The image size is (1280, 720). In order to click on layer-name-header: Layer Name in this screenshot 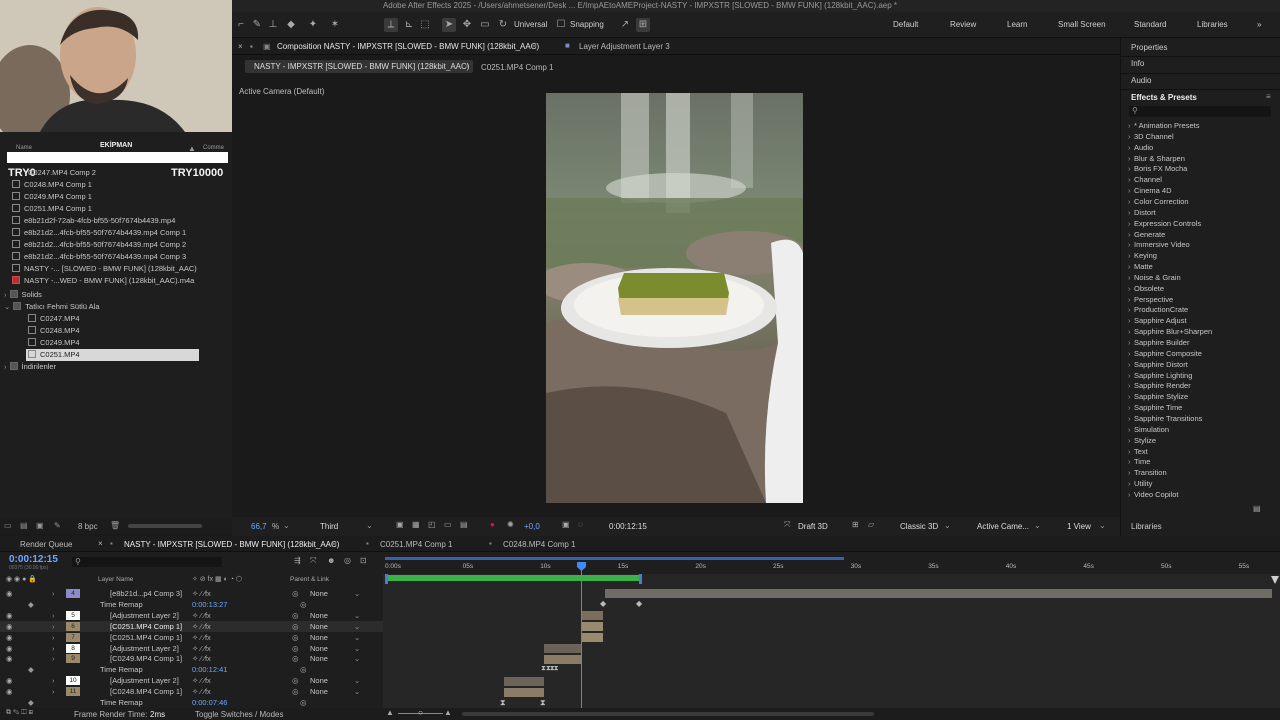, I will do `click(115, 579)`.